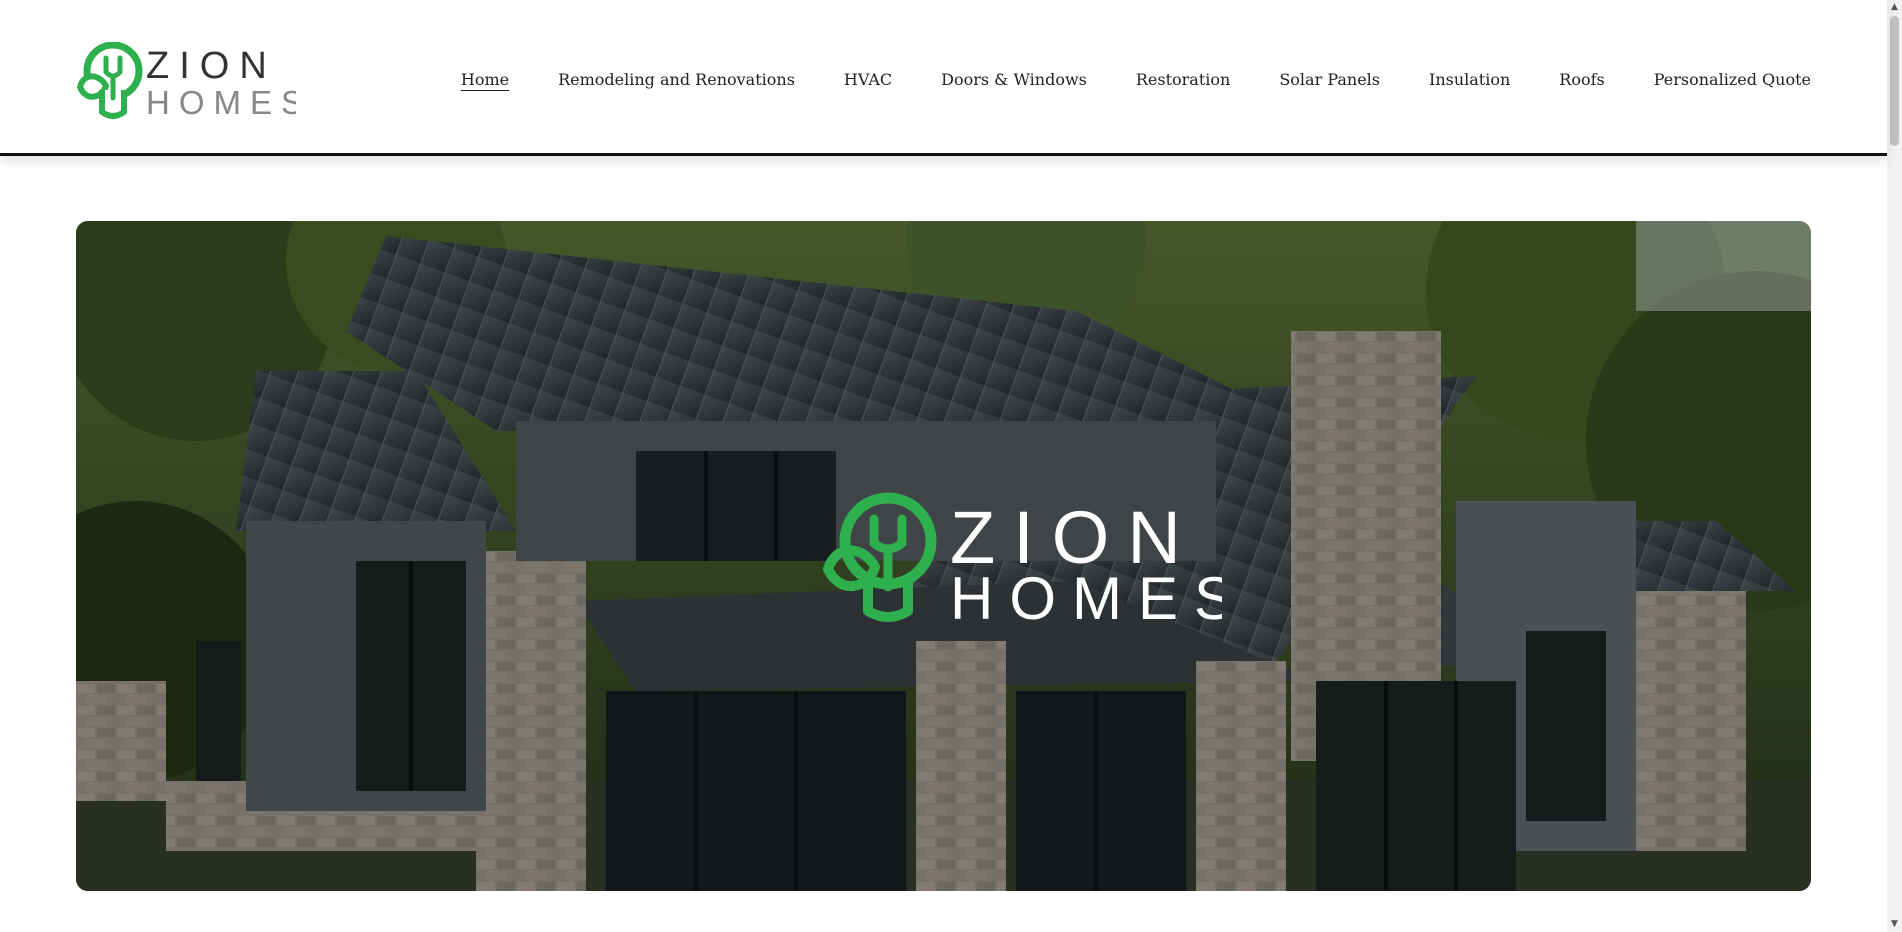 The image size is (1902, 932). I want to click on site-logo: ZION HOMES, so click(189, 81).